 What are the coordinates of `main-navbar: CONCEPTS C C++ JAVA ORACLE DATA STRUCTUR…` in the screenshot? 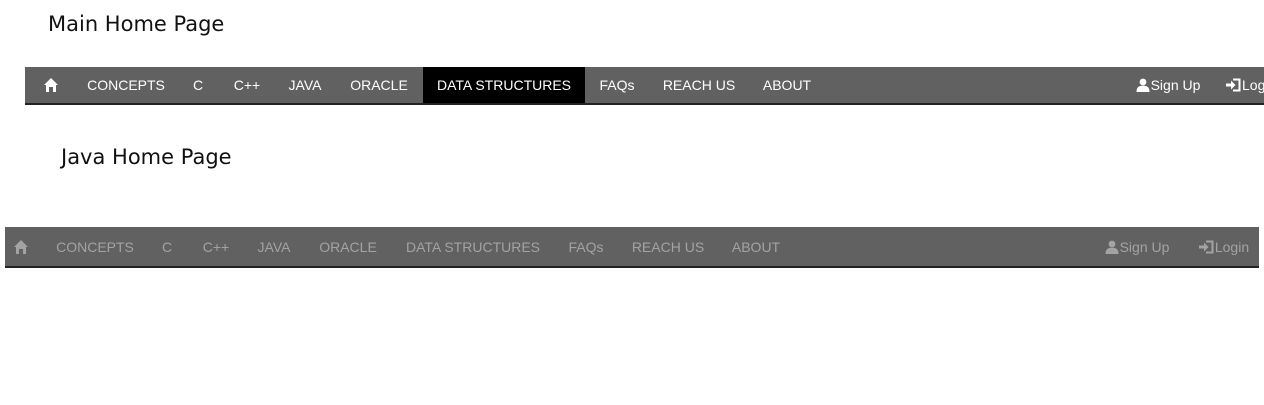 It's located at (644, 86).